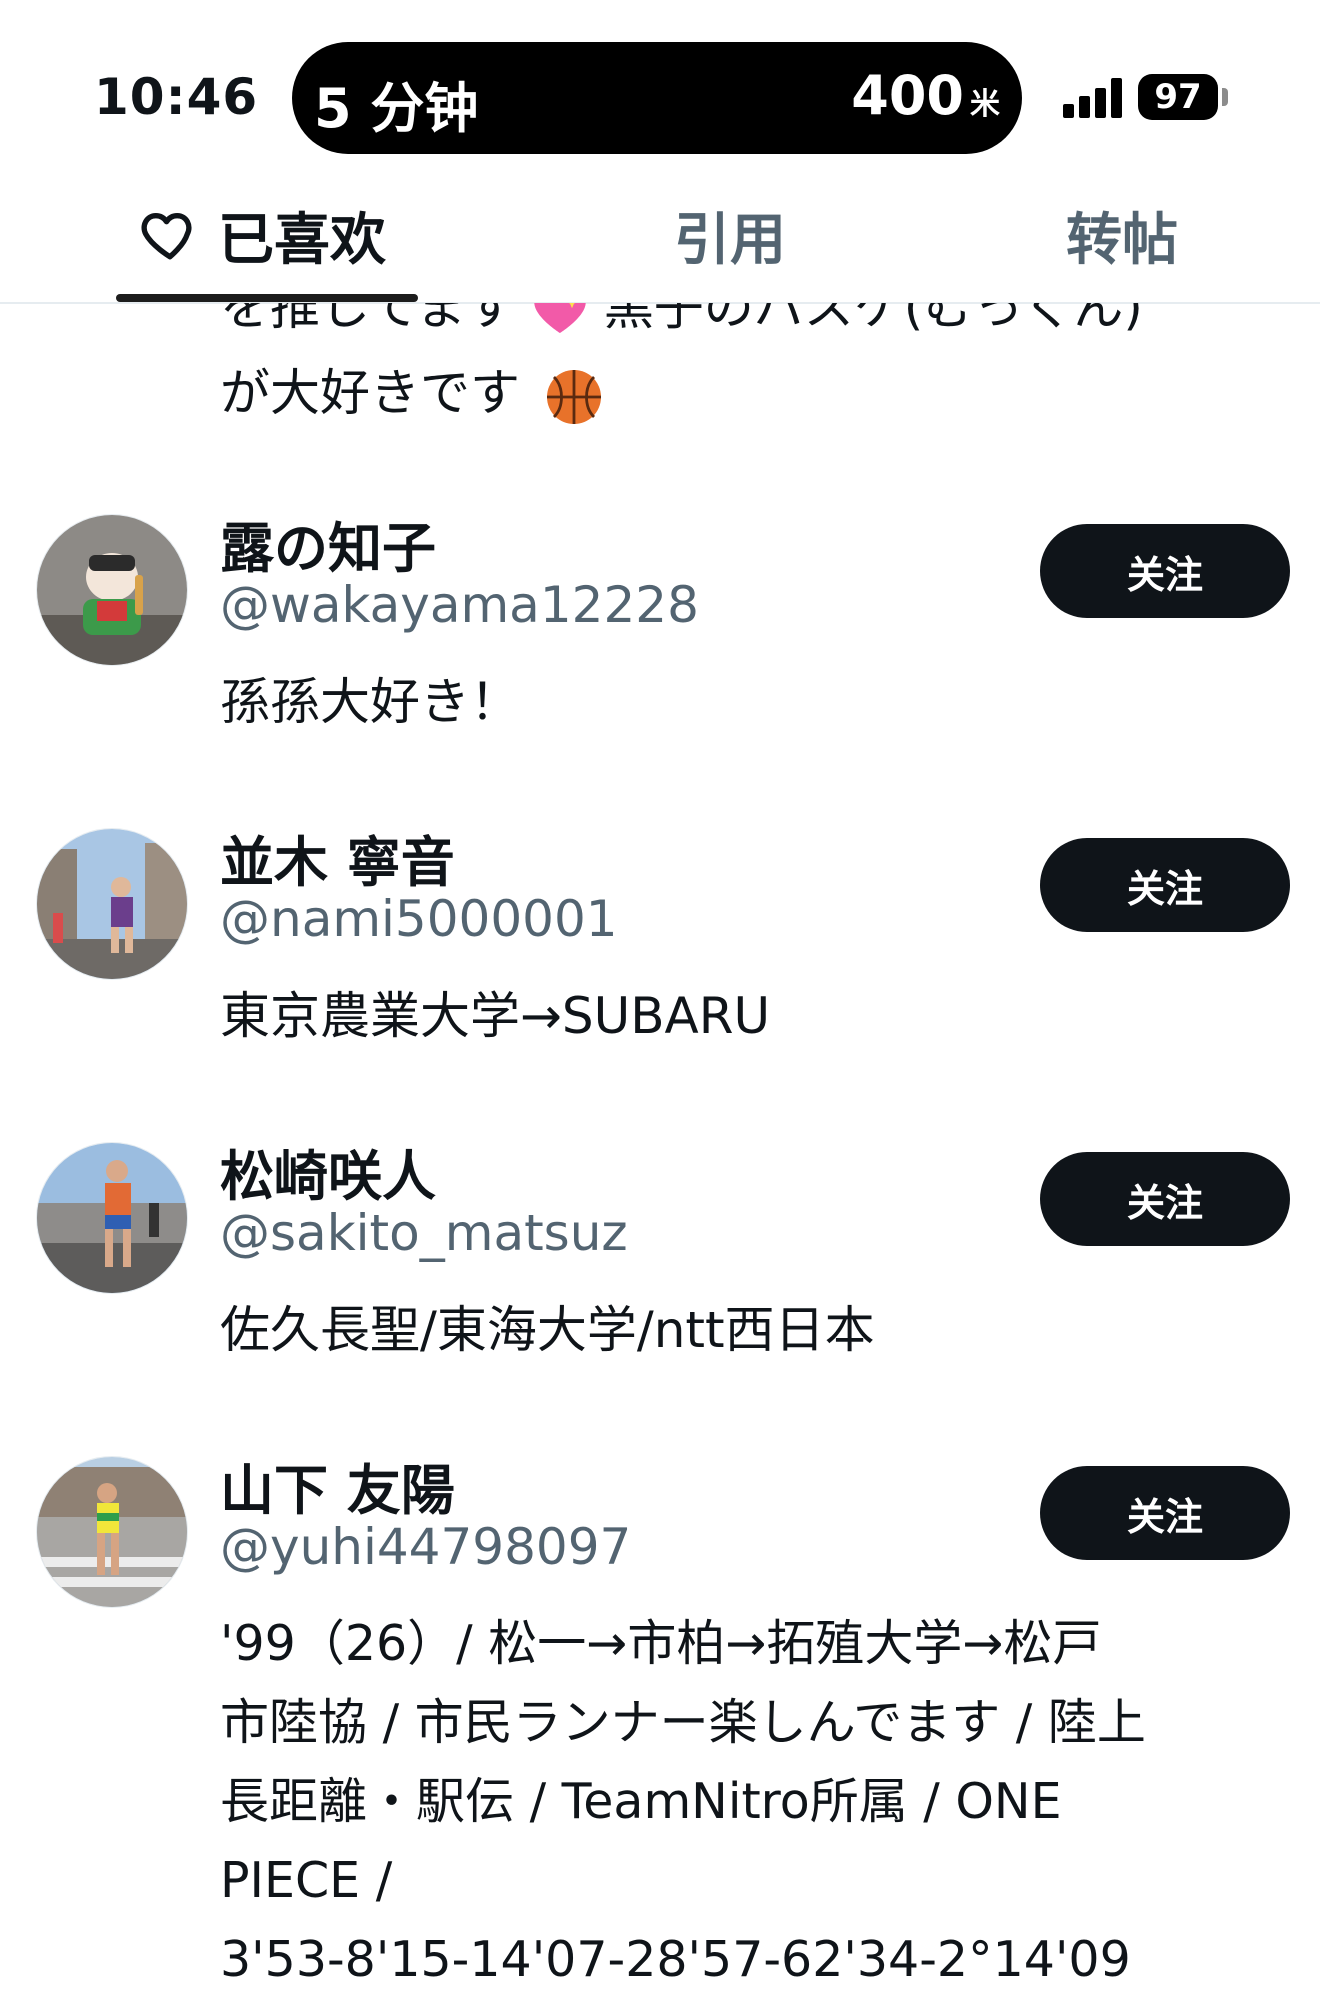  I want to click on live-activity-distance-unit: 米, so click(985, 104).